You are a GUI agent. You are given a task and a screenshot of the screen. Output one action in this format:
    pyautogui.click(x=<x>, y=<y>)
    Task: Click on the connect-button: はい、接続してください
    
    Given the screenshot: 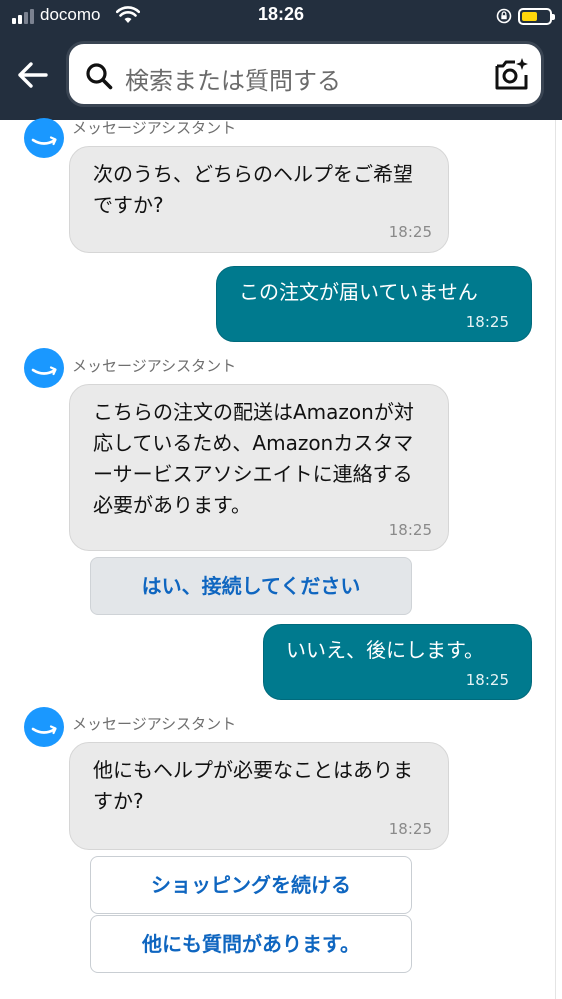 What is the action you would take?
    pyautogui.click(x=251, y=586)
    